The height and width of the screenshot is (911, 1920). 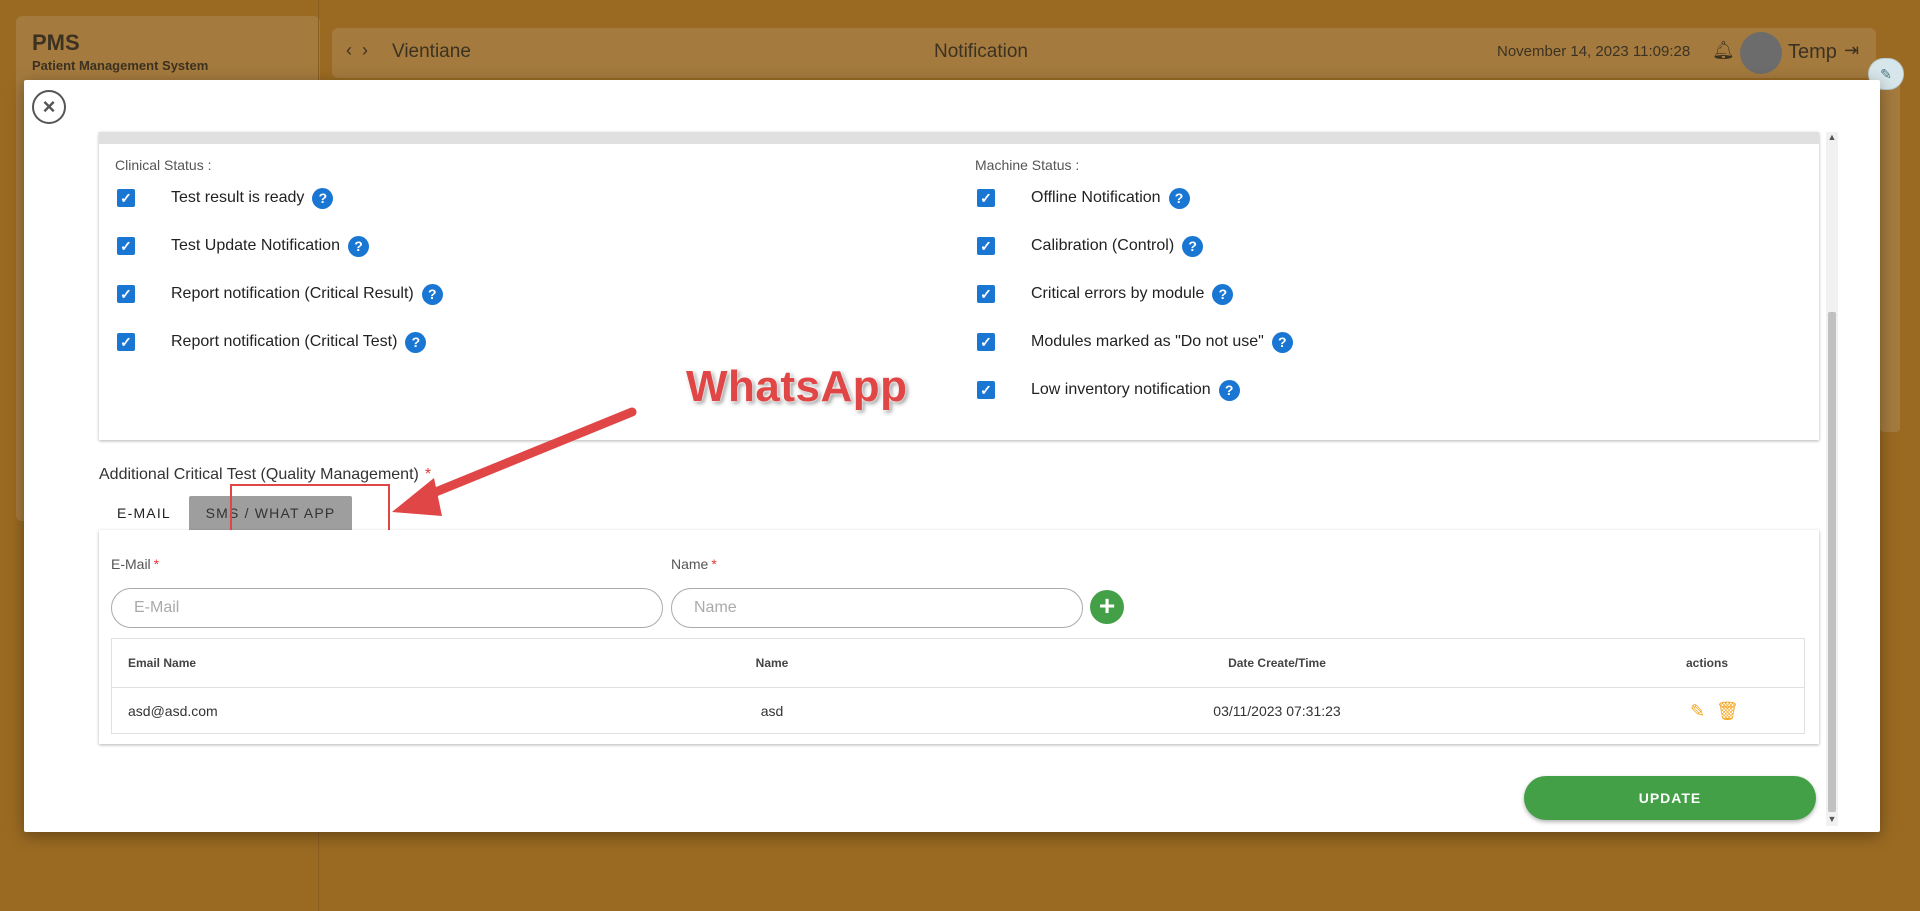 I want to click on scrollbar, so click(x=1832, y=479).